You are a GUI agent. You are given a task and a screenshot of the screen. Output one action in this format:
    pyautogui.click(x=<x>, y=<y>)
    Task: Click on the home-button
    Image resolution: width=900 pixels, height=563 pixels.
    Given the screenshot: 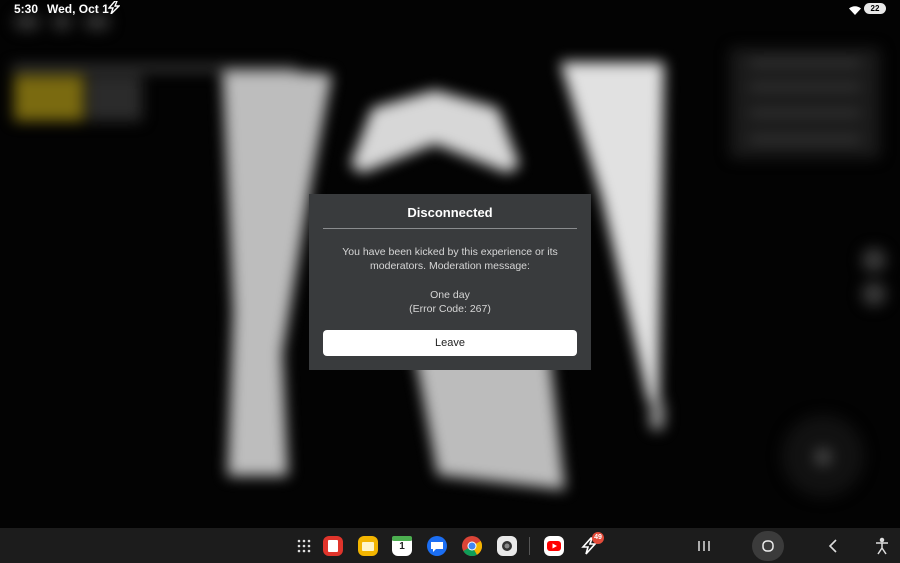 What is the action you would take?
    pyautogui.click(x=768, y=546)
    